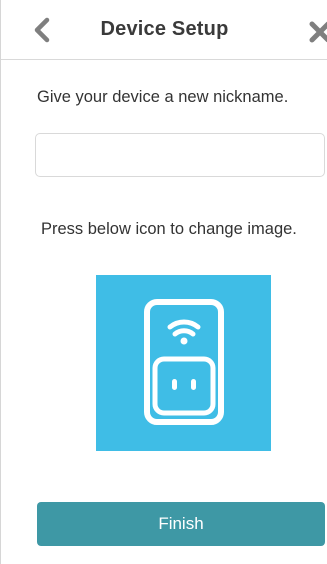 This screenshot has height=564, width=327. I want to click on page-title: Device Setup, so click(164, 29).